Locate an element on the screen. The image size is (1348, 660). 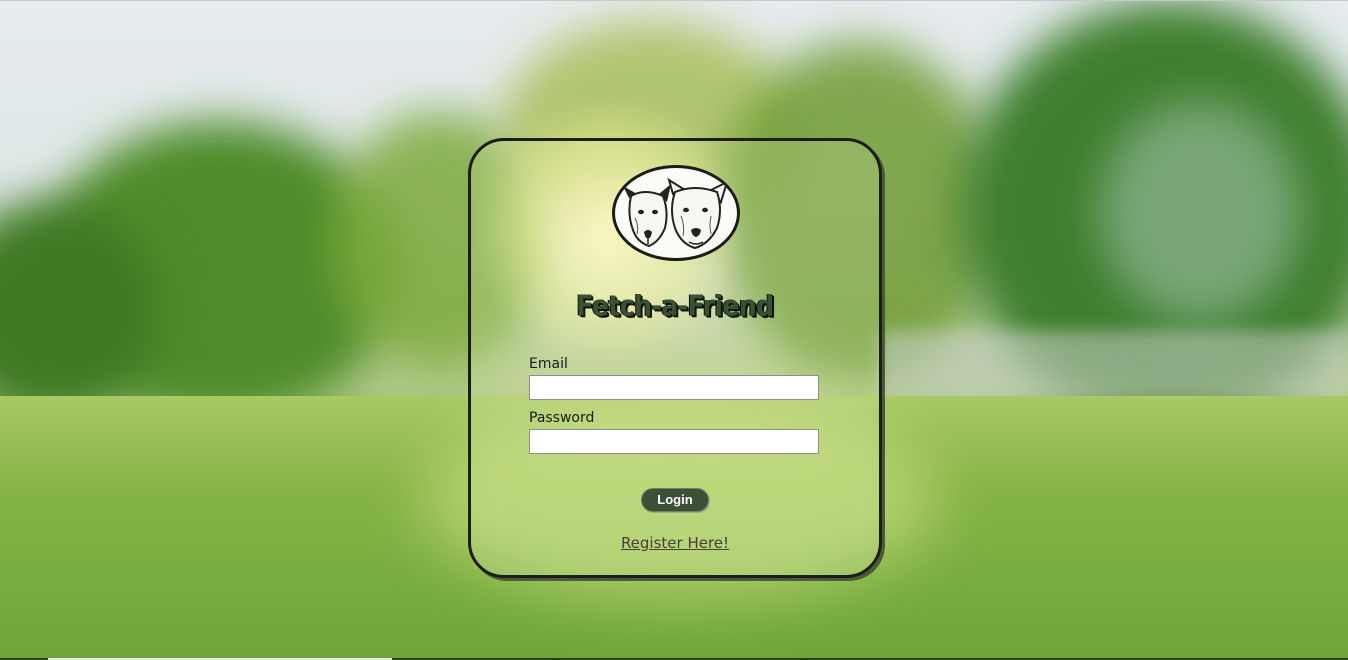
two-dogs-logo-icon is located at coordinates (676, 213).